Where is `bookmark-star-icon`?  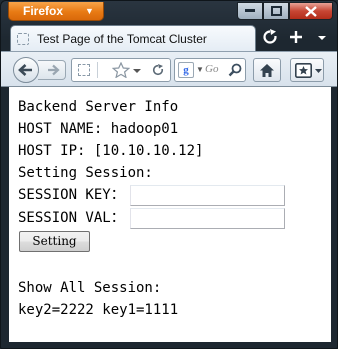
bookmark-star-icon is located at coordinates (121, 70).